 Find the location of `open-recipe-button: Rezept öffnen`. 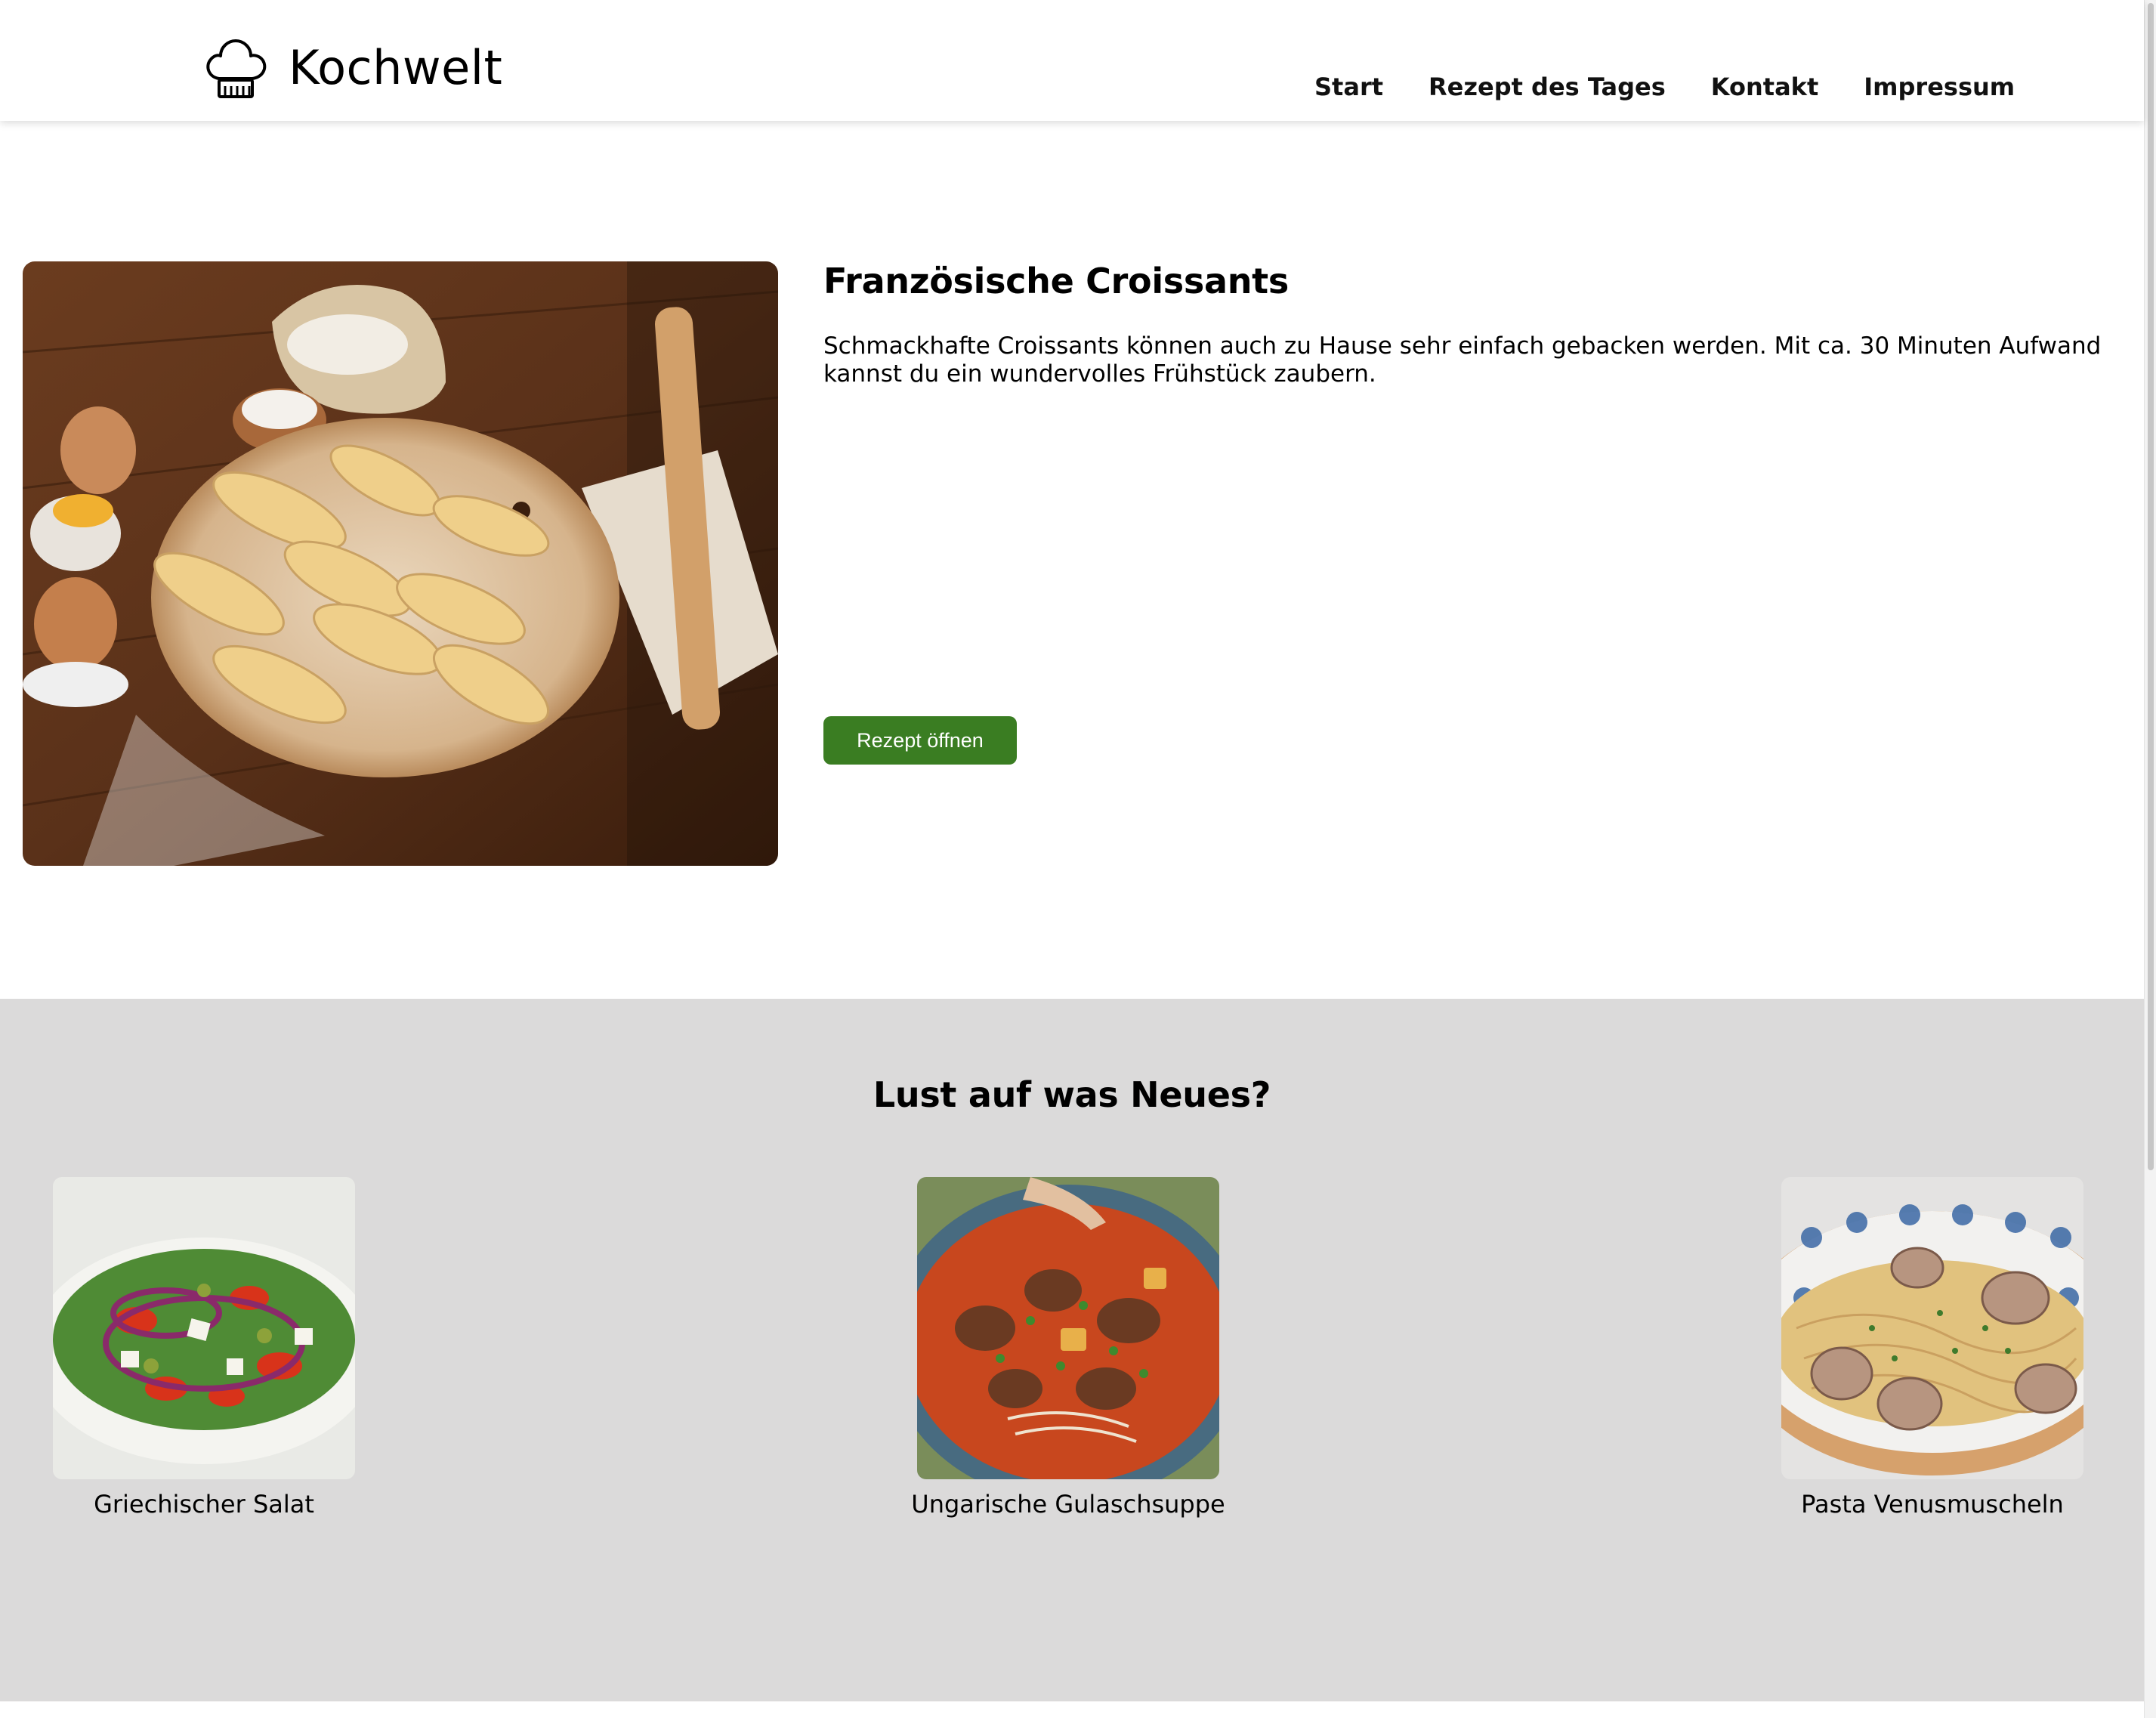

open-recipe-button: Rezept öffnen is located at coordinates (920, 740).